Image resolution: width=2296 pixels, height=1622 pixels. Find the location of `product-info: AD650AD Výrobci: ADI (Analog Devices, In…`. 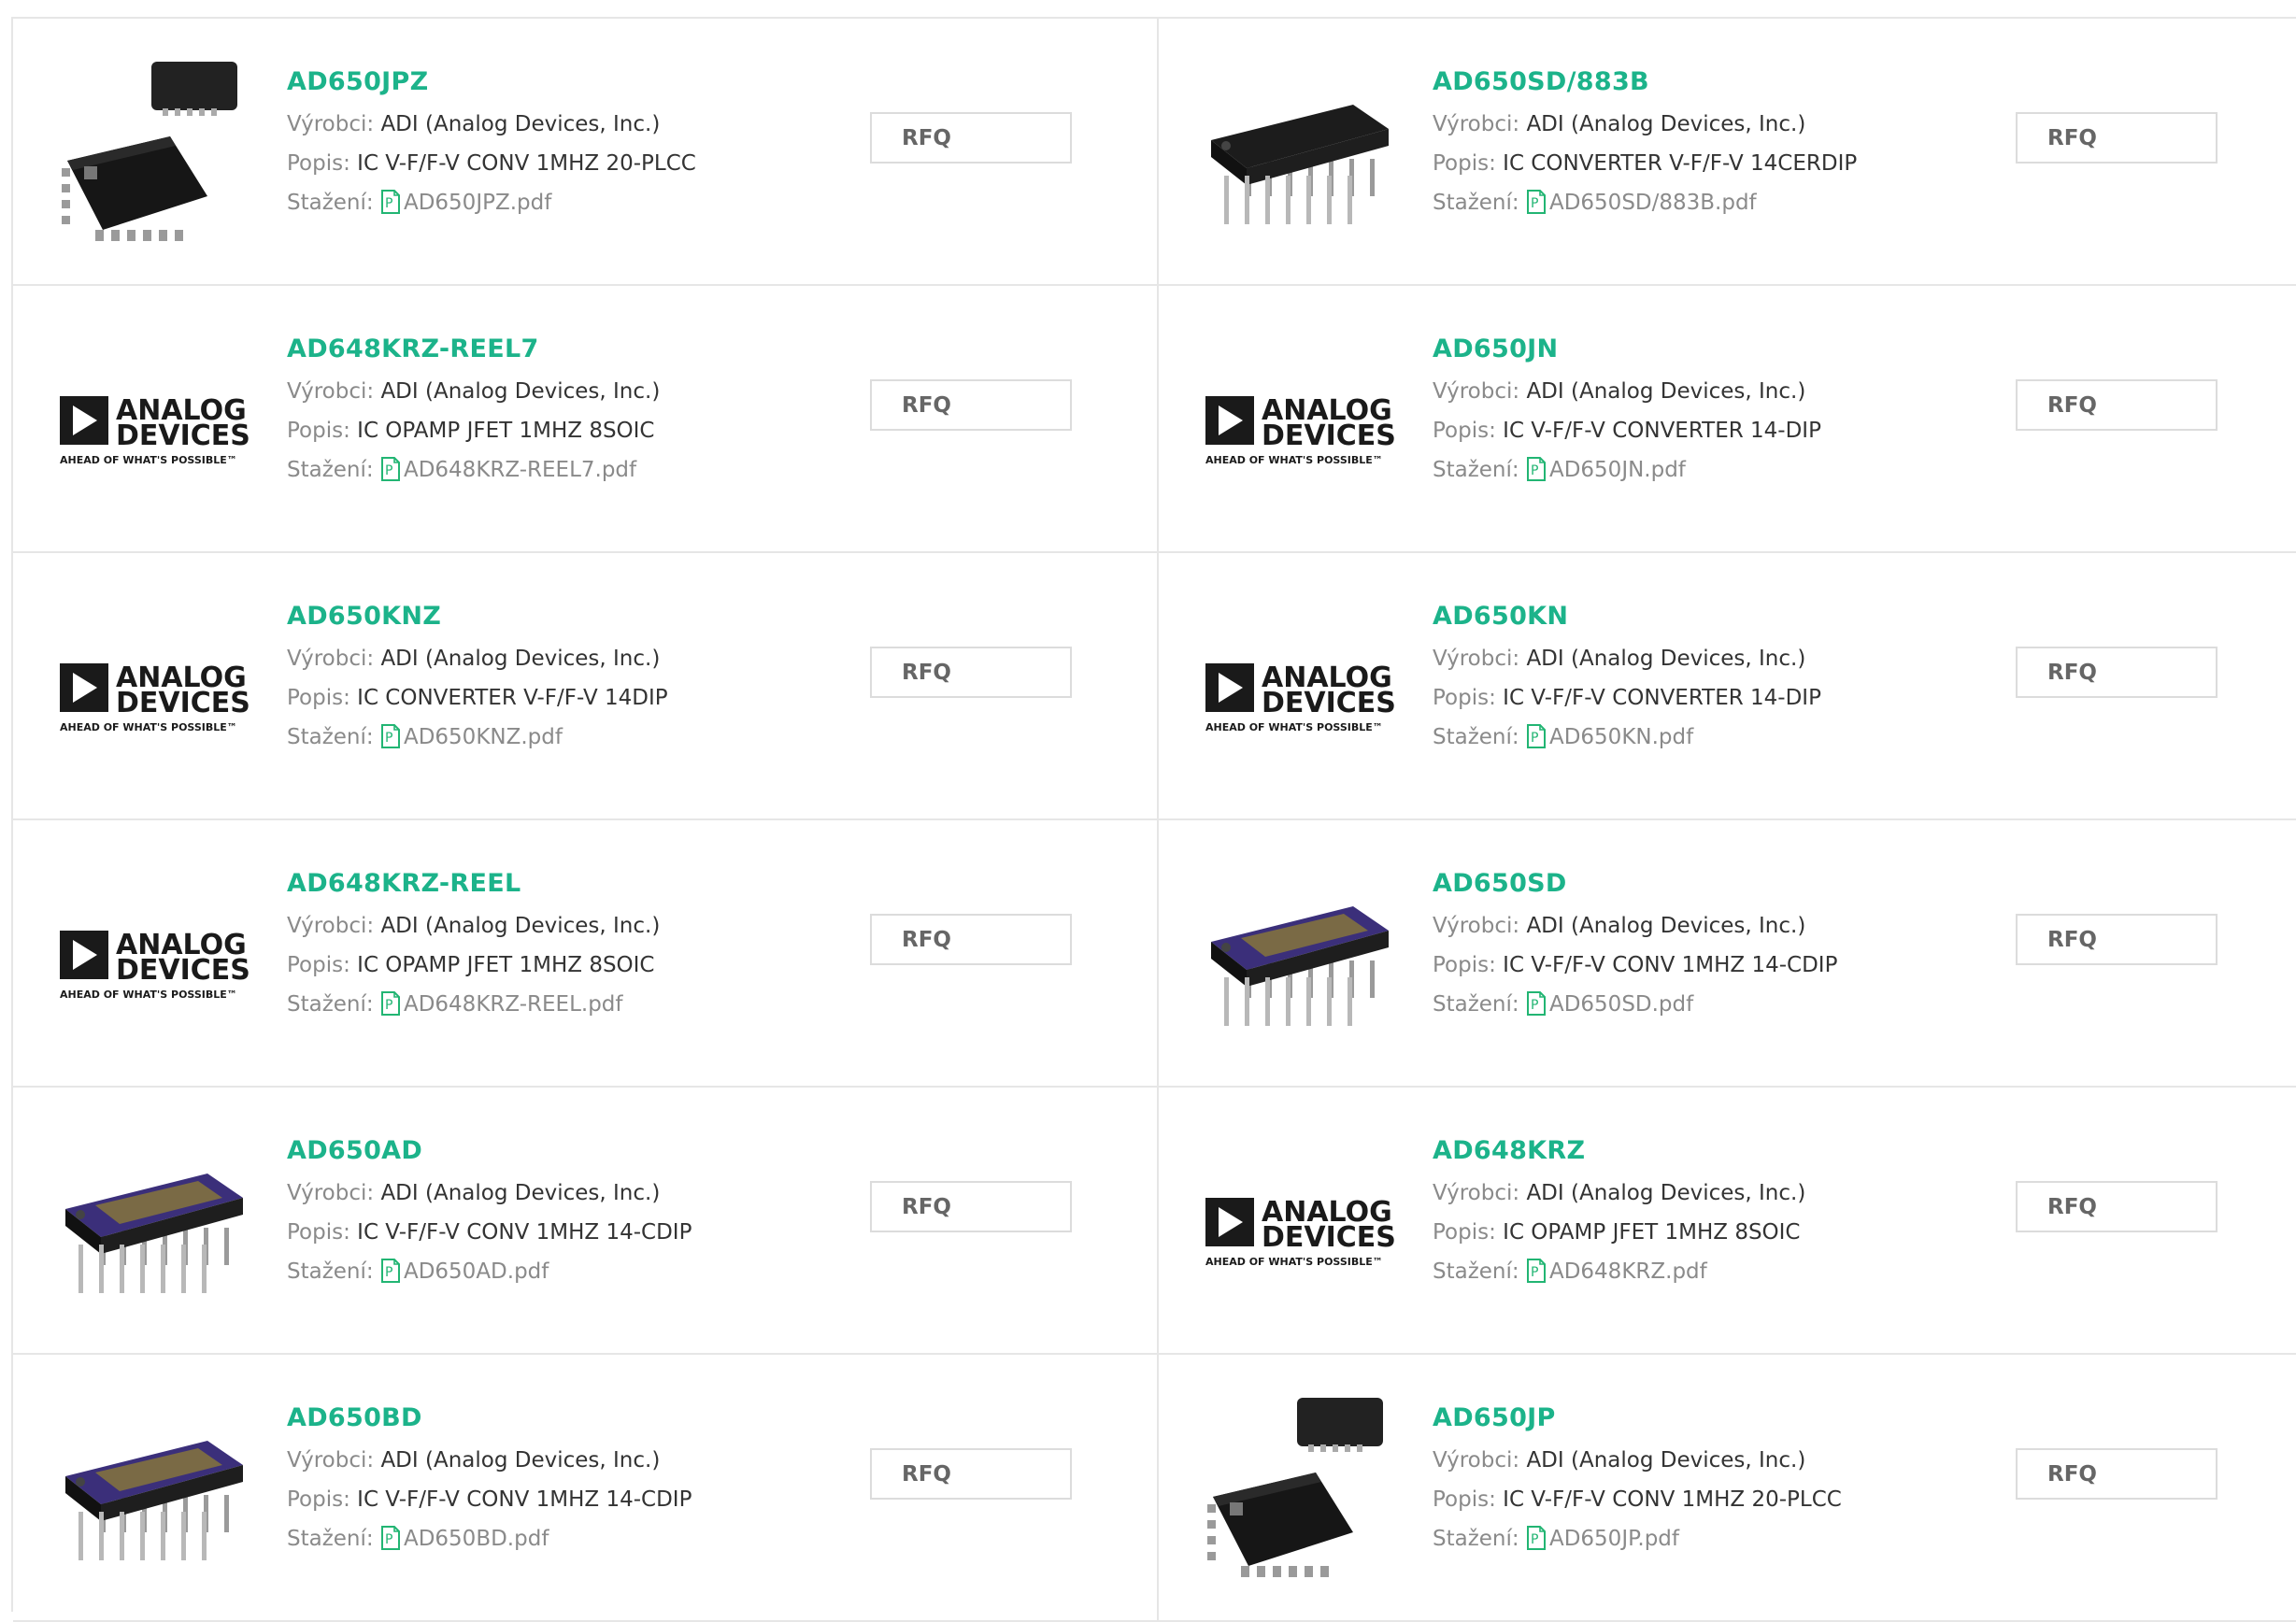

product-info: AD650AD Výrobci: ADI (Analog Devices, In… is located at coordinates (567, 1213).